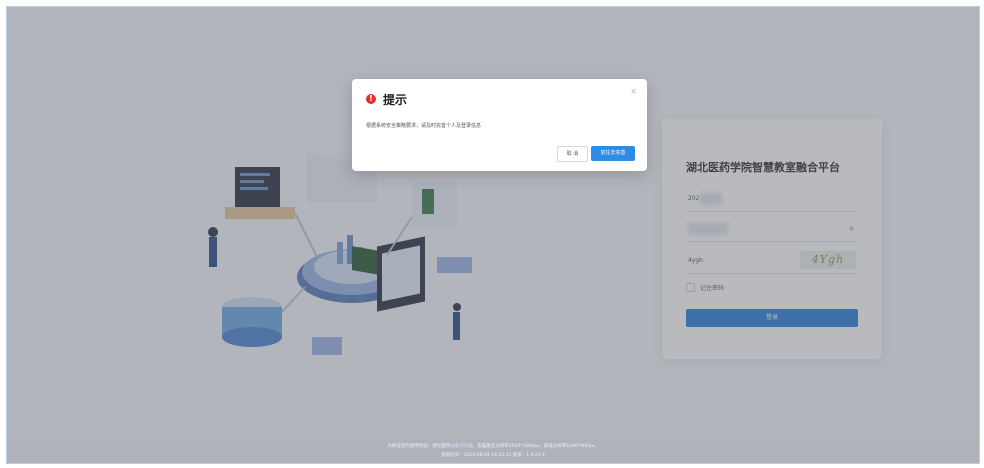  What do you see at coordinates (633, 91) in the screenshot?
I see `close-icon: ✕` at bounding box center [633, 91].